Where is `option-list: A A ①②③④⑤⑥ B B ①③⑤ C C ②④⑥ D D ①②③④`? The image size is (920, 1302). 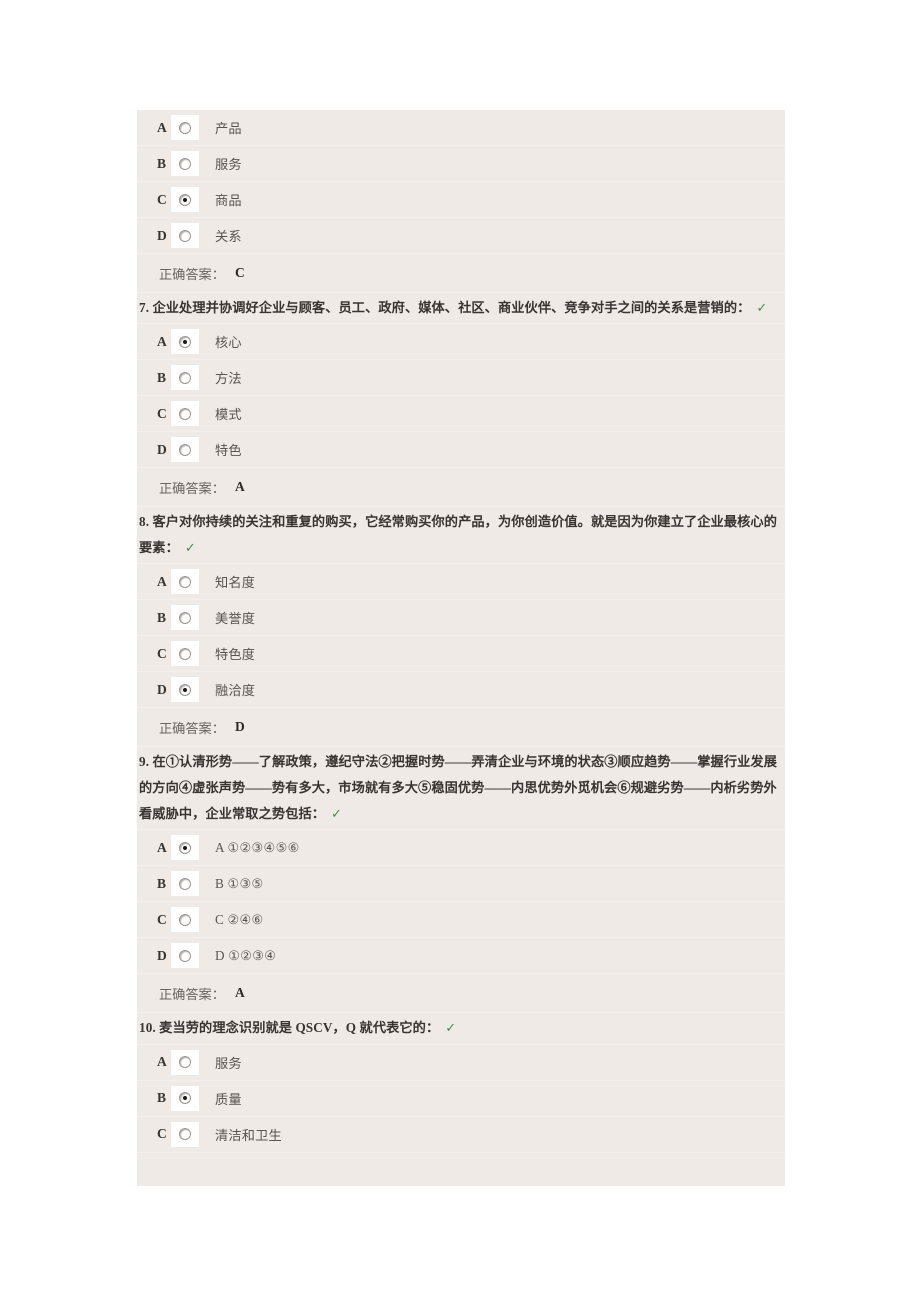
option-list: A A ①②③④⑤⑥ B B ①③⑤ C C ②④⑥ D D ①②③④ is located at coordinates (461, 902).